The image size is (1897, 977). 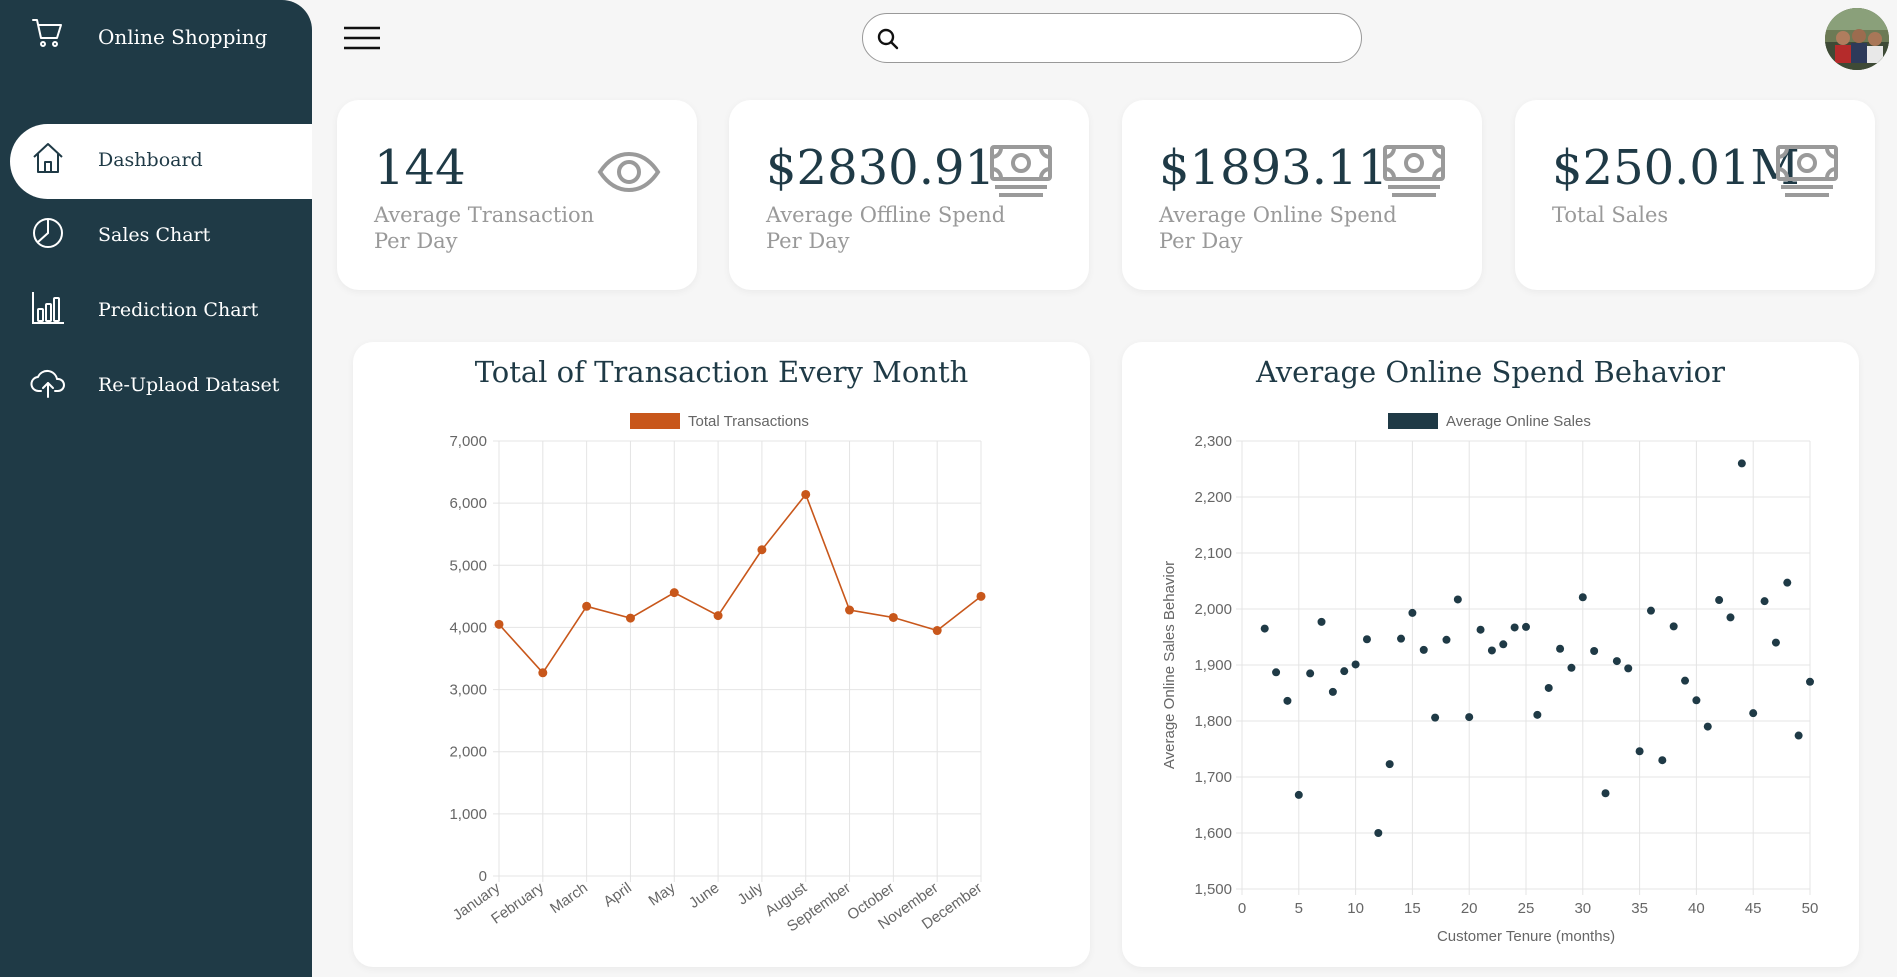 What do you see at coordinates (468, 565) in the screenshot?
I see `y-tick-label: 5,000` at bounding box center [468, 565].